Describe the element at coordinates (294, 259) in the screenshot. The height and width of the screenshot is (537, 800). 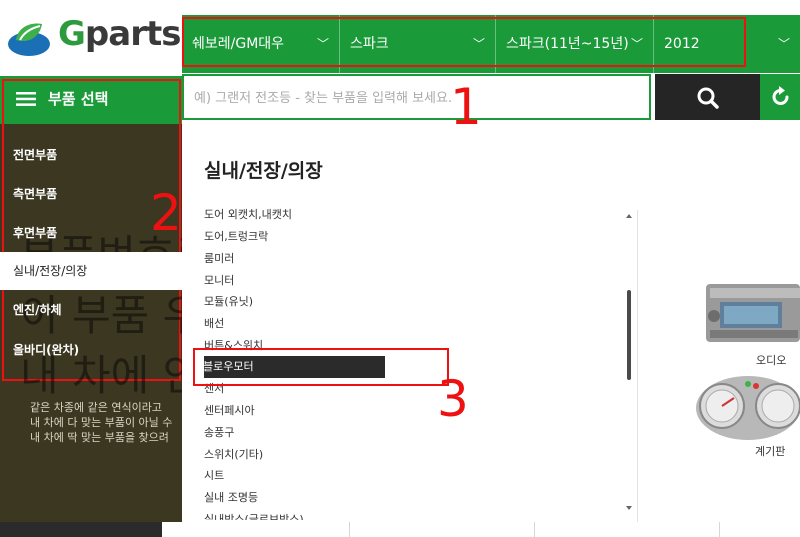
I see `list-item: 룸미러` at that location.